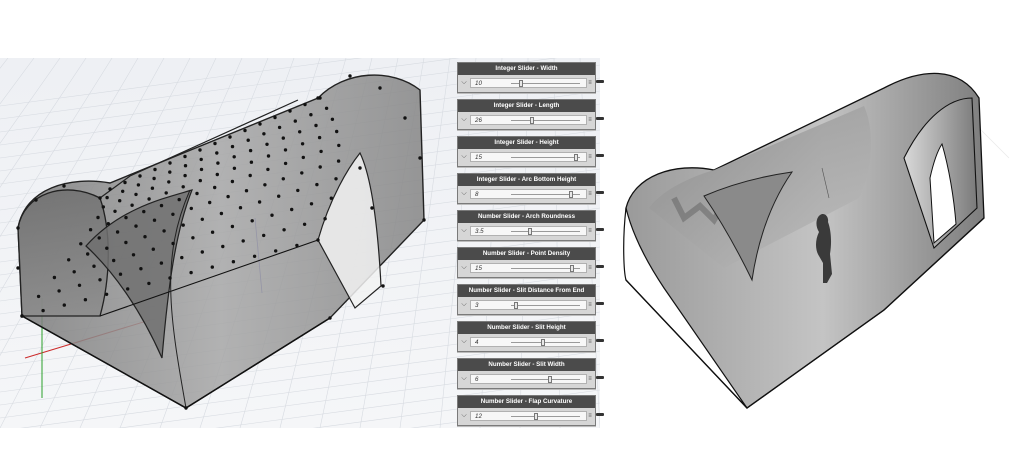 The height and width of the screenshot is (470, 1024). I want to click on slider-body: ⌵ 15 ≡, so click(526, 157).